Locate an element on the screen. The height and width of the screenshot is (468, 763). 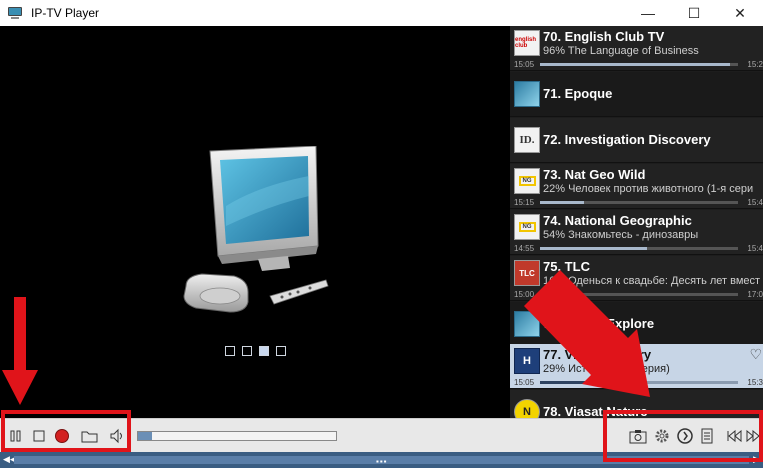
slide-indicator is located at coordinates (255, 351).